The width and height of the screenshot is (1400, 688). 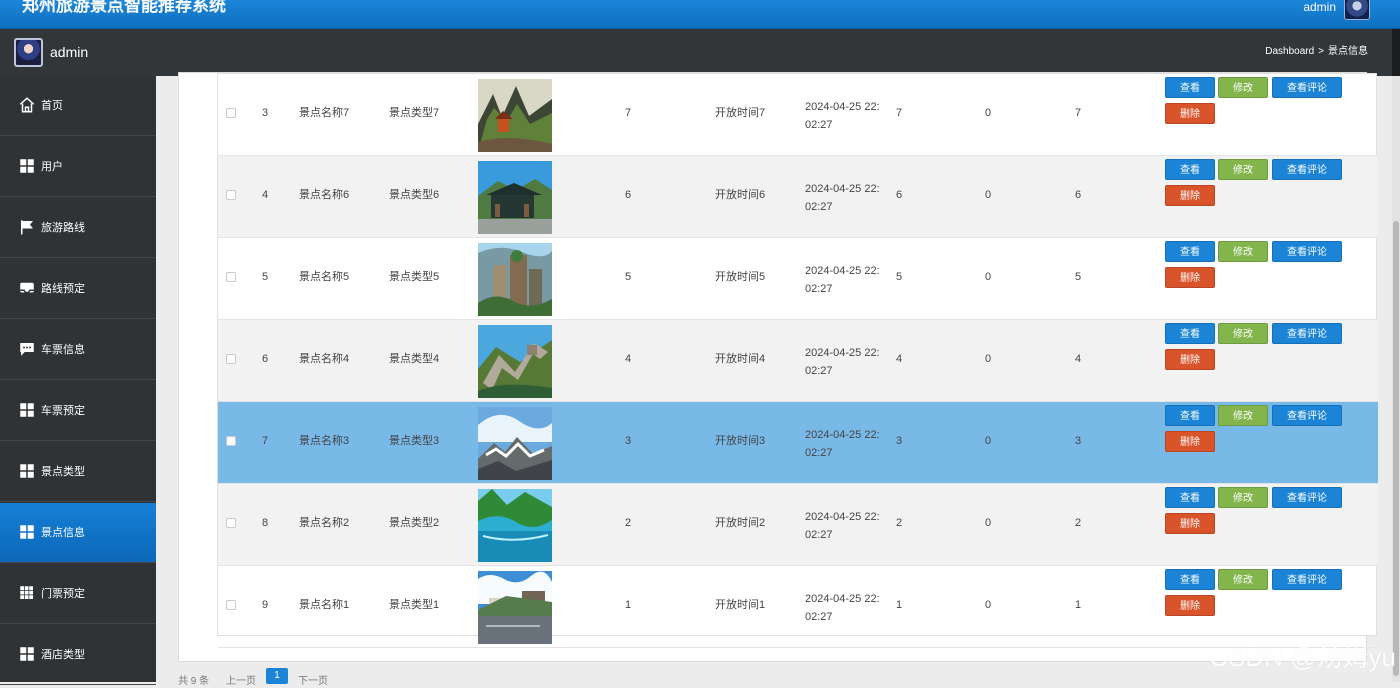 I want to click on value-column-3: 4, so click(x=1078, y=359).